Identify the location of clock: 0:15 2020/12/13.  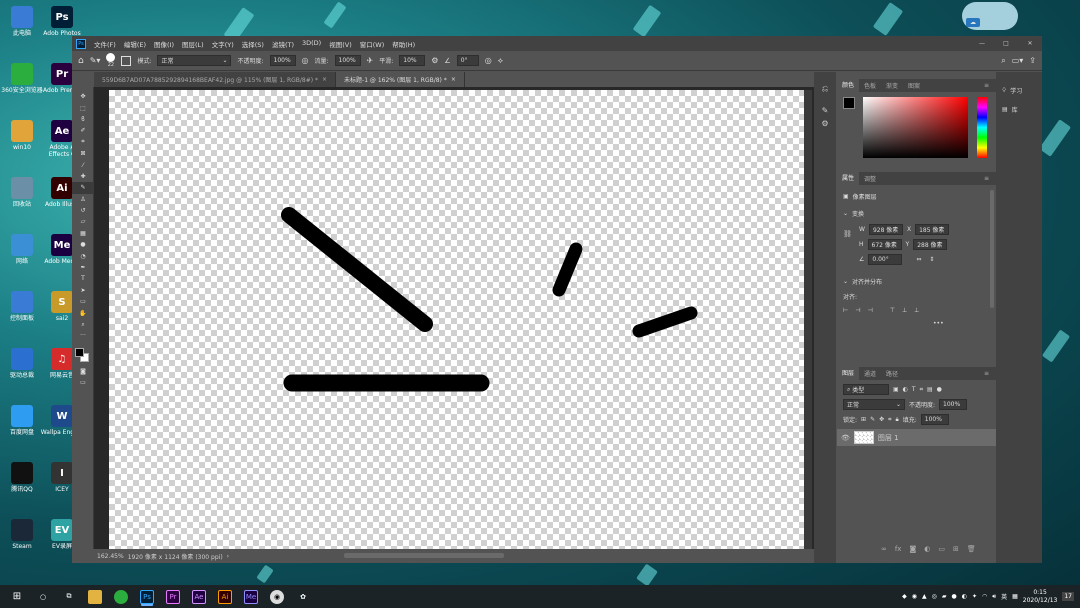
(1040, 597).